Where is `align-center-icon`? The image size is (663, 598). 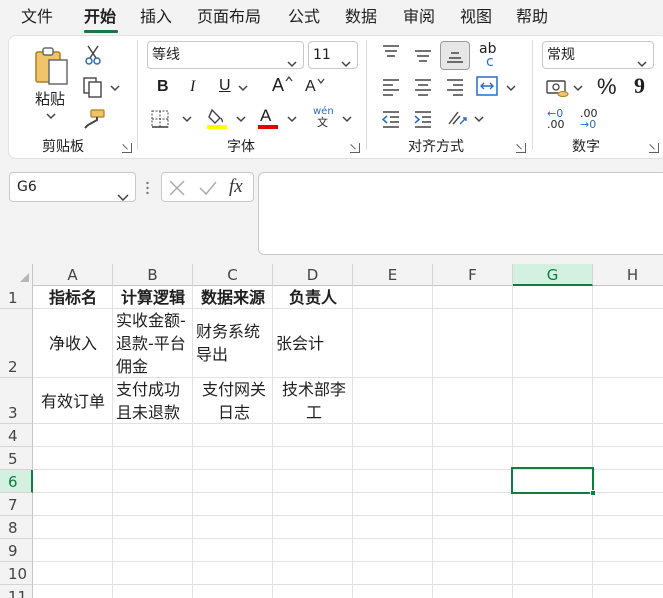 align-center-icon is located at coordinates (423, 87).